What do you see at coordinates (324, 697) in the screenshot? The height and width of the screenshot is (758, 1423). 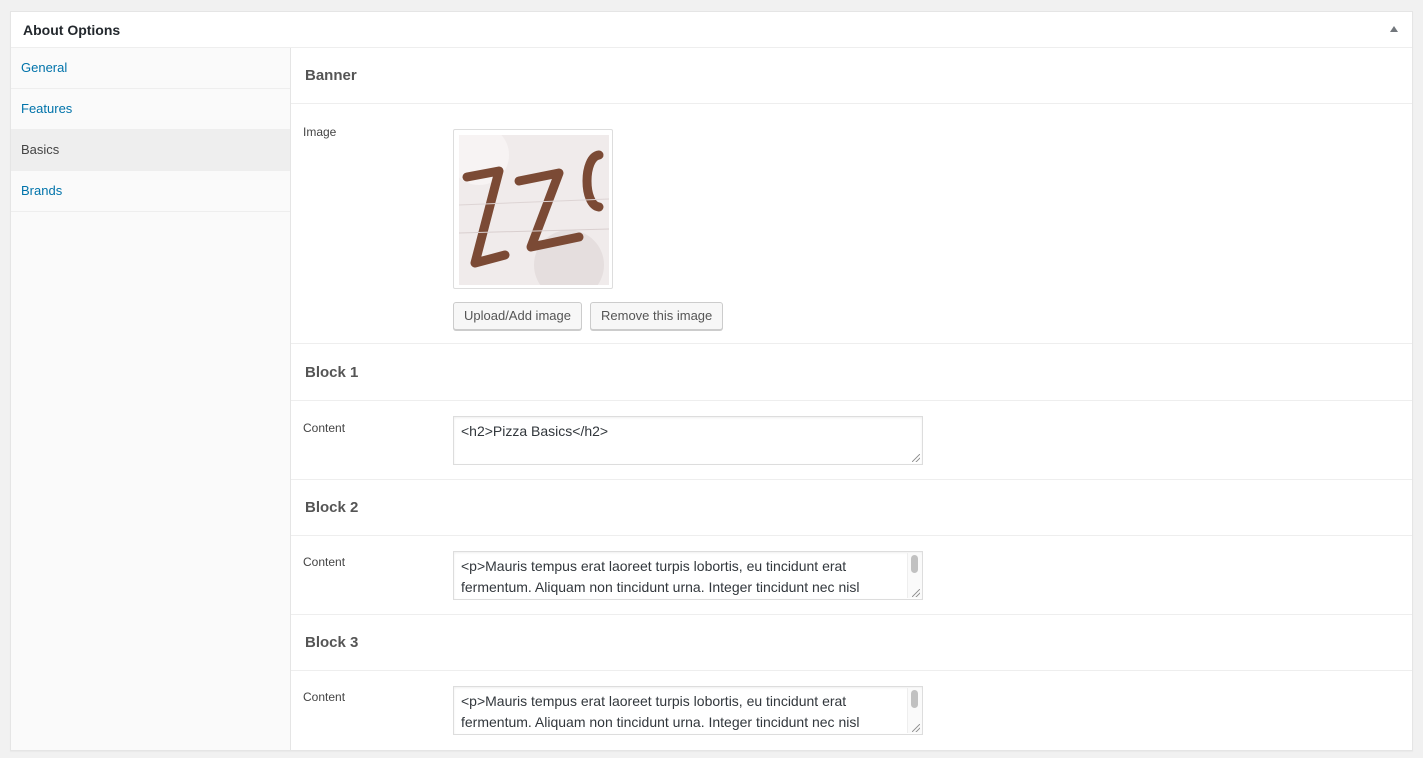 I see `block3-content-label: Content` at bounding box center [324, 697].